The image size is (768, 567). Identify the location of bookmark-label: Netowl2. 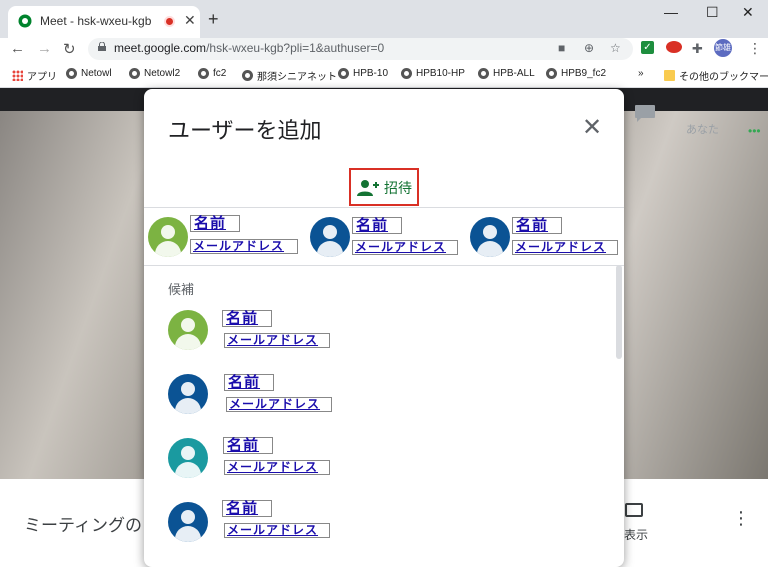
(162, 73).